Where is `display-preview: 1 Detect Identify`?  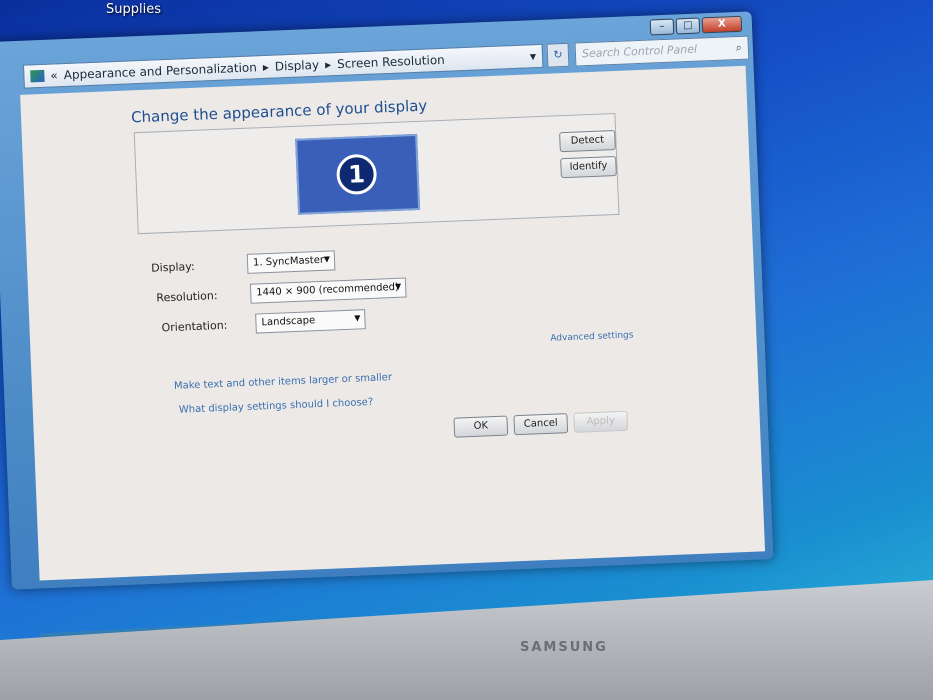 display-preview: 1 Detect Identify is located at coordinates (376, 173).